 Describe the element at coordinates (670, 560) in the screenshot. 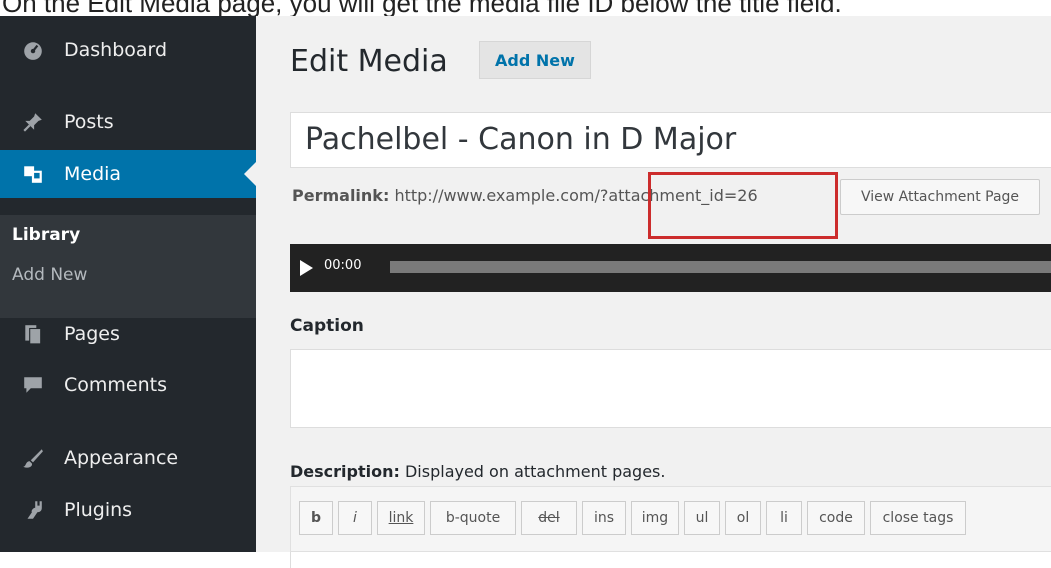

I see `description-textarea` at that location.